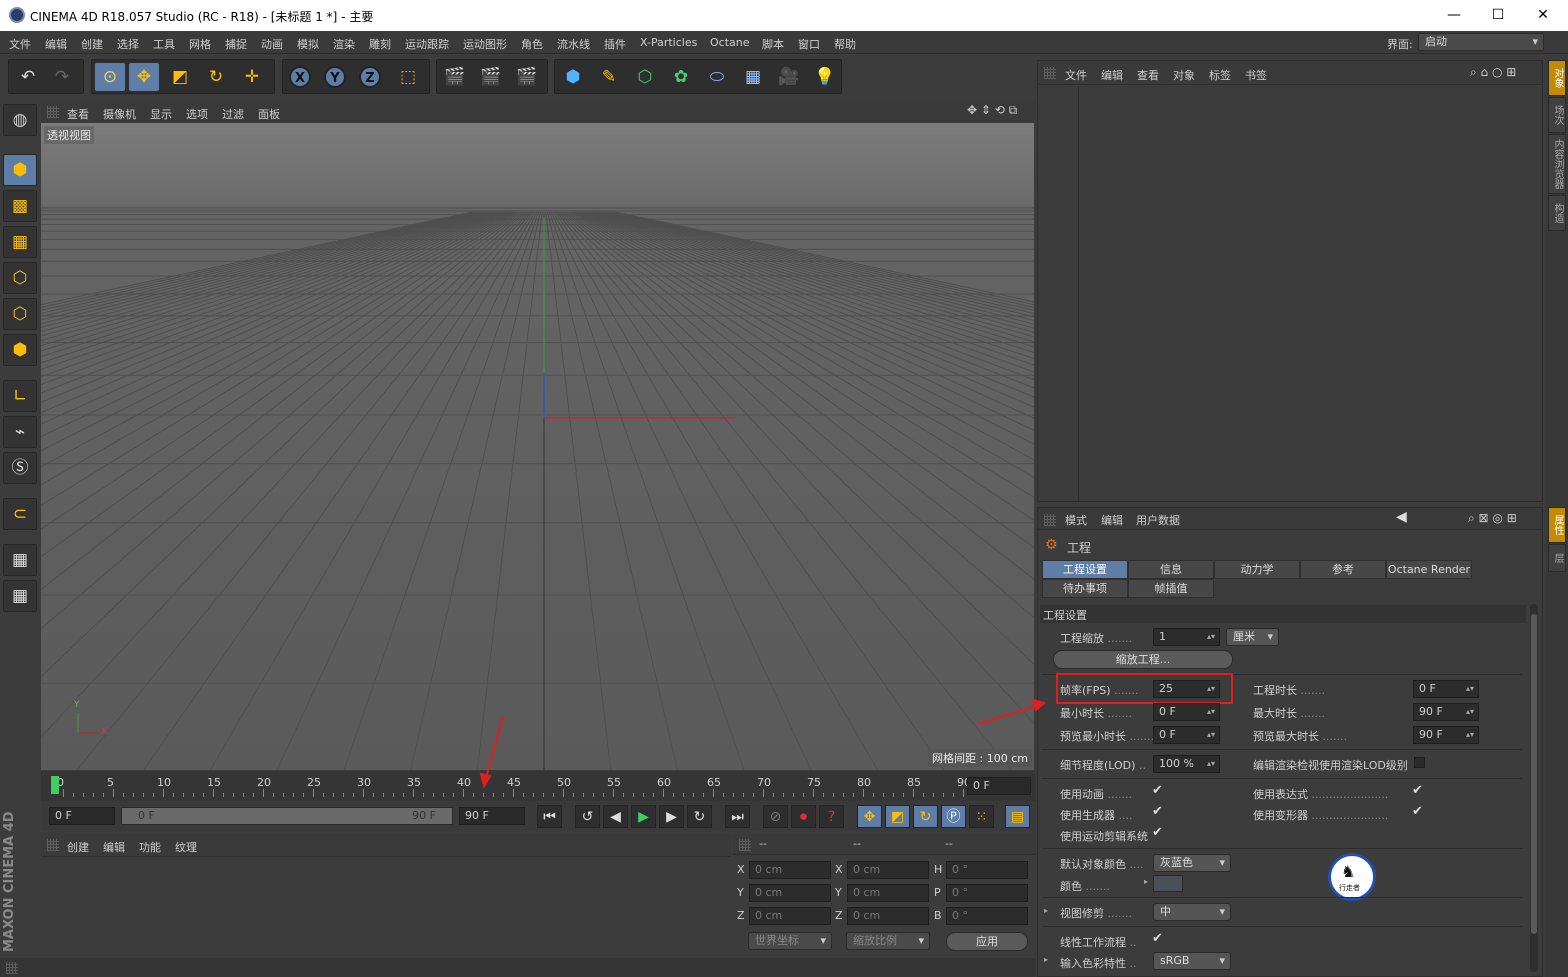  Describe the element at coordinates (1429, 569) in the screenshot. I see `tab-octane-render: Octane Render` at that location.